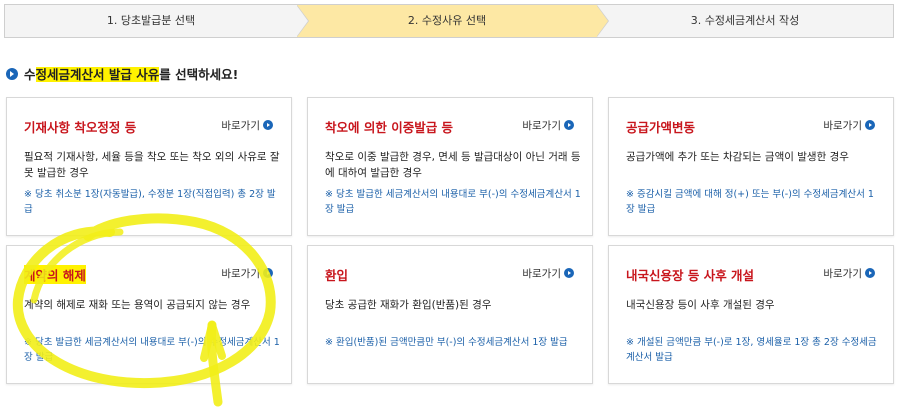 The width and height of the screenshot is (900, 409). What do you see at coordinates (80, 127) in the screenshot?
I see `card-title: 기재사항 착오정정 등` at bounding box center [80, 127].